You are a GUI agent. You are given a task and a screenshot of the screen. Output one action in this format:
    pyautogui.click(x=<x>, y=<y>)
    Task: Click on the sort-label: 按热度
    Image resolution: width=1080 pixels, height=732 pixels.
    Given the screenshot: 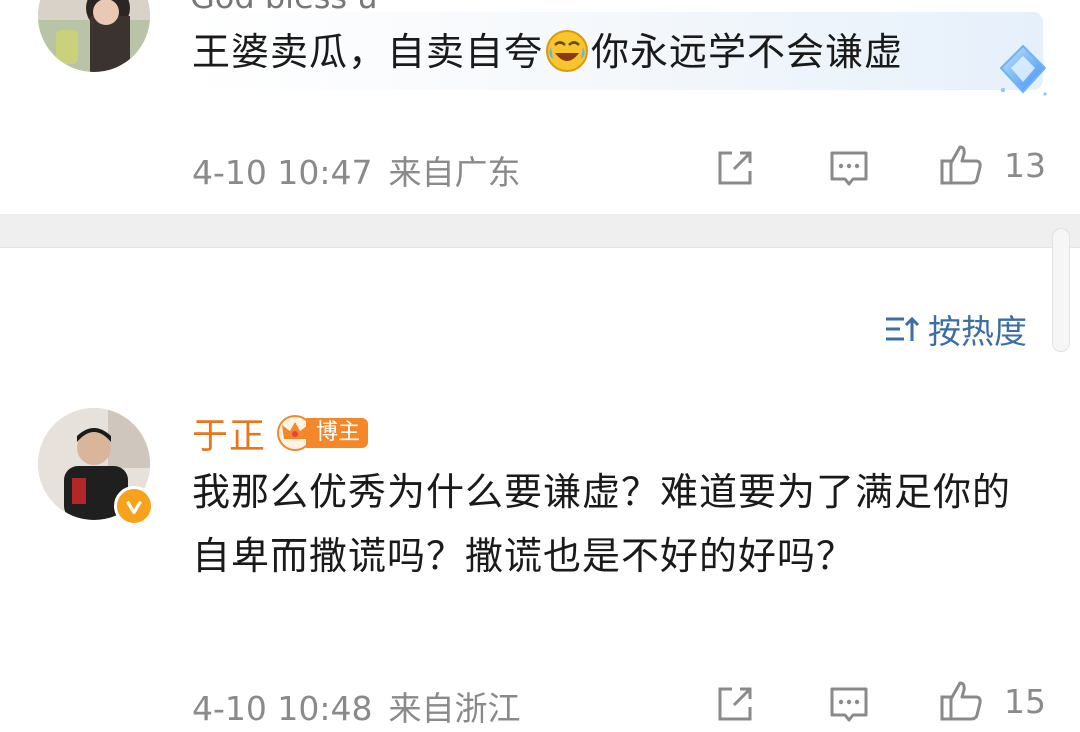 What is the action you would take?
    pyautogui.click(x=977, y=331)
    